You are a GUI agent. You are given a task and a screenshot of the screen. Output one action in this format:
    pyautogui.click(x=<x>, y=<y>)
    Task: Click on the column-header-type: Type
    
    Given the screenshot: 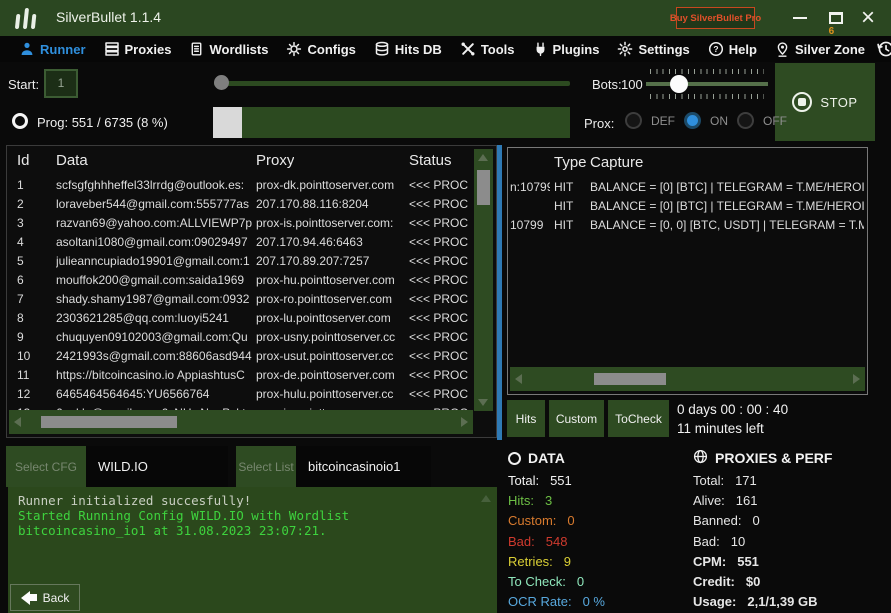 What is the action you would take?
    pyautogui.click(x=570, y=162)
    